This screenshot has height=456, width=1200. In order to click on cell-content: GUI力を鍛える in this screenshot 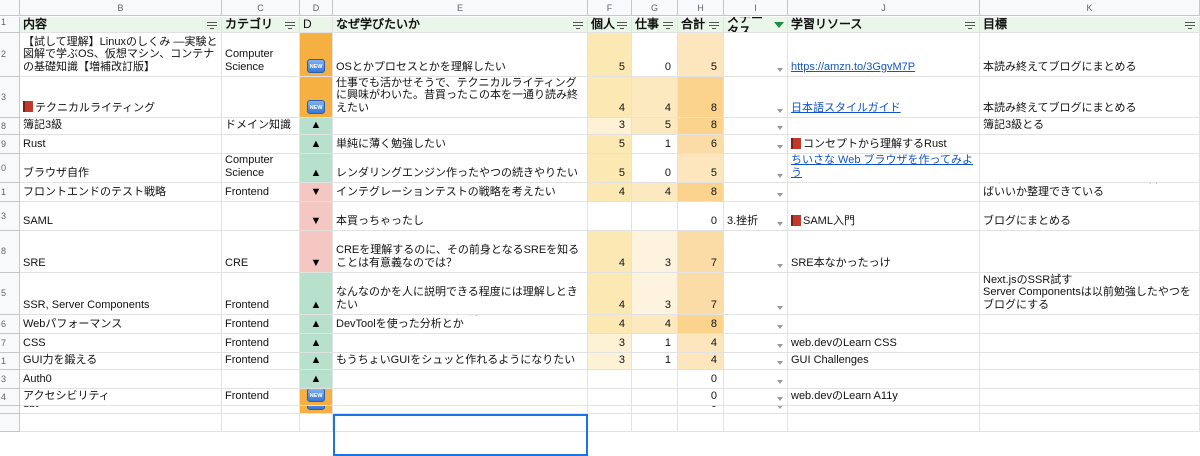, I will do `click(121, 361)`.